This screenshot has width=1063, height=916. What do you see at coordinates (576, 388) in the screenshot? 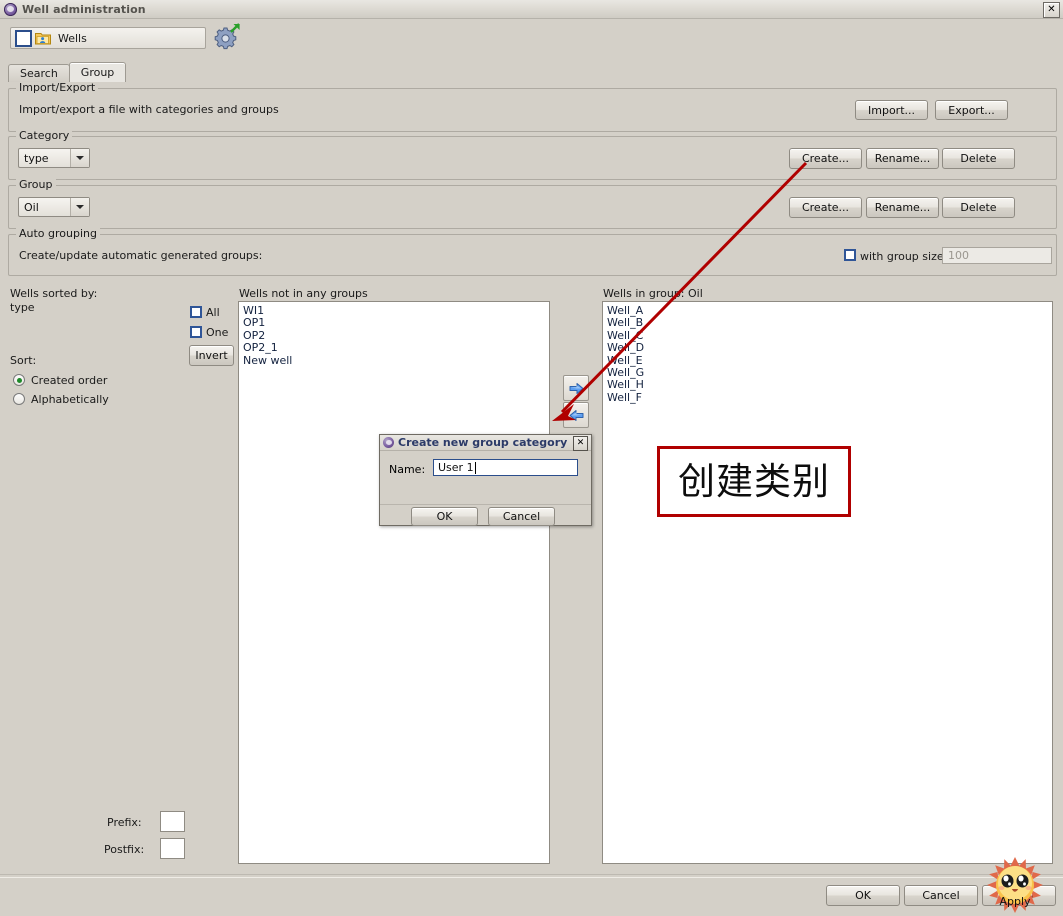
I see `arrow-right-icon` at bounding box center [576, 388].